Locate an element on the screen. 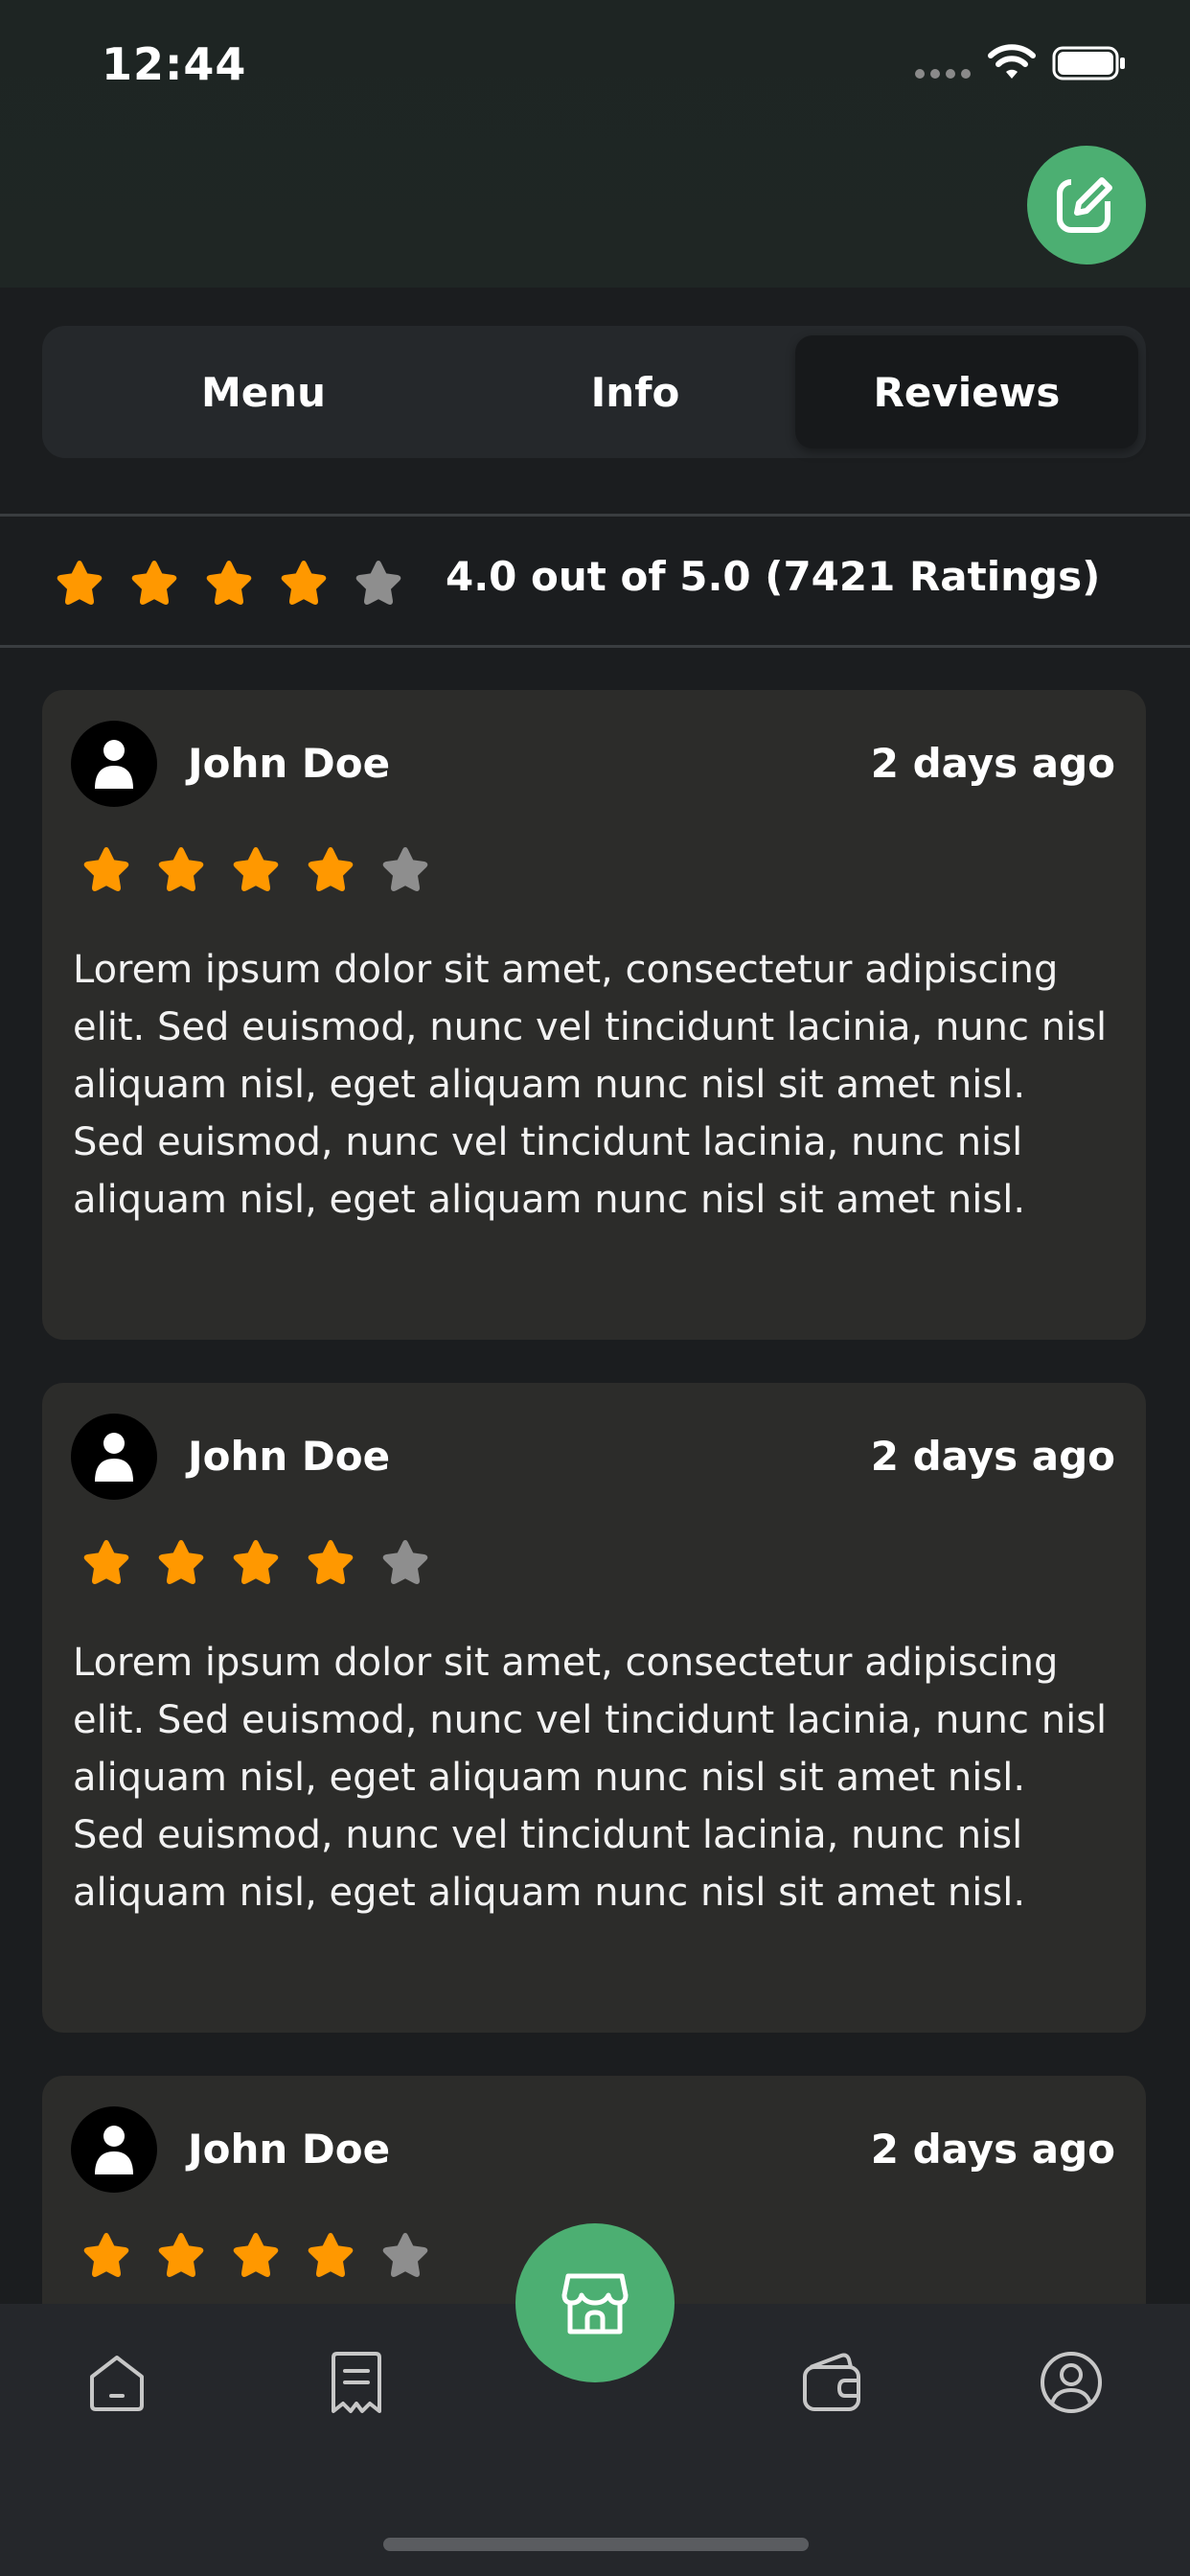 The height and width of the screenshot is (2576, 1190). write-review-button is located at coordinates (1087, 205).